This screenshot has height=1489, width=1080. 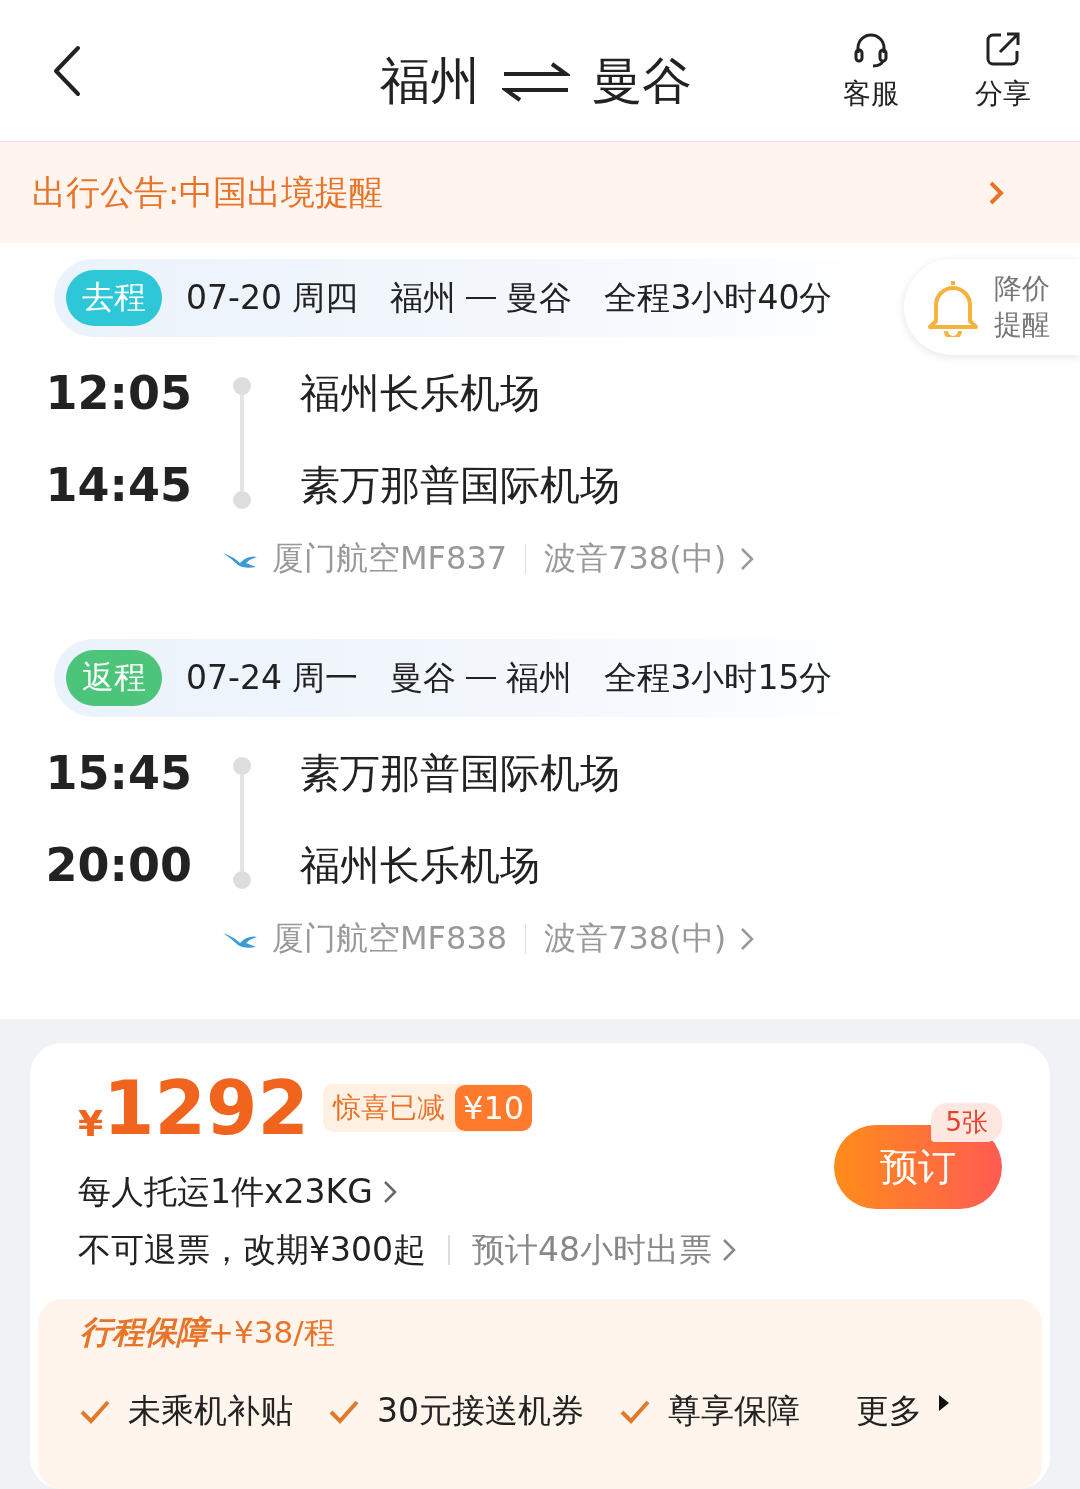 What do you see at coordinates (480, 1411) in the screenshot?
I see `benefit-text: 30元接送机券` at bounding box center [480, 1411].